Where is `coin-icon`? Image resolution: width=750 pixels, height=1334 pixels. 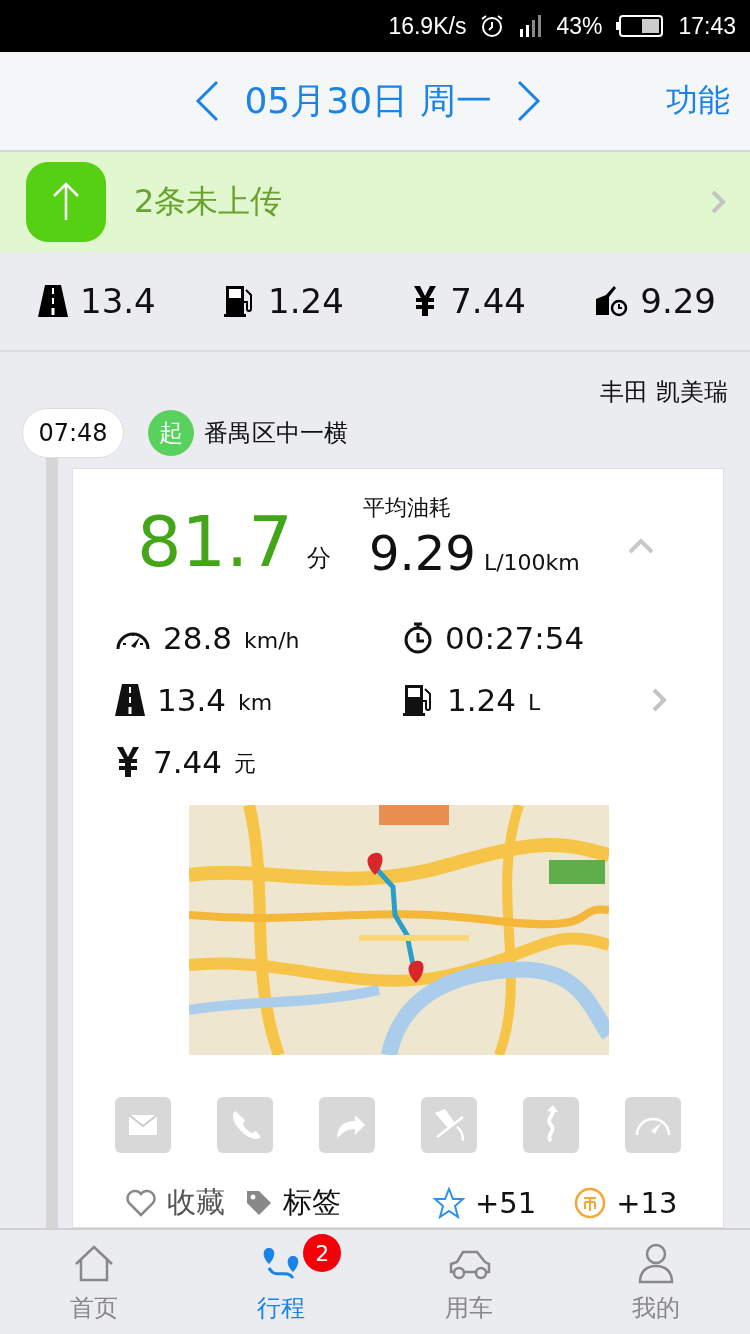
coin-icon is located at coordinates (590, 1203).